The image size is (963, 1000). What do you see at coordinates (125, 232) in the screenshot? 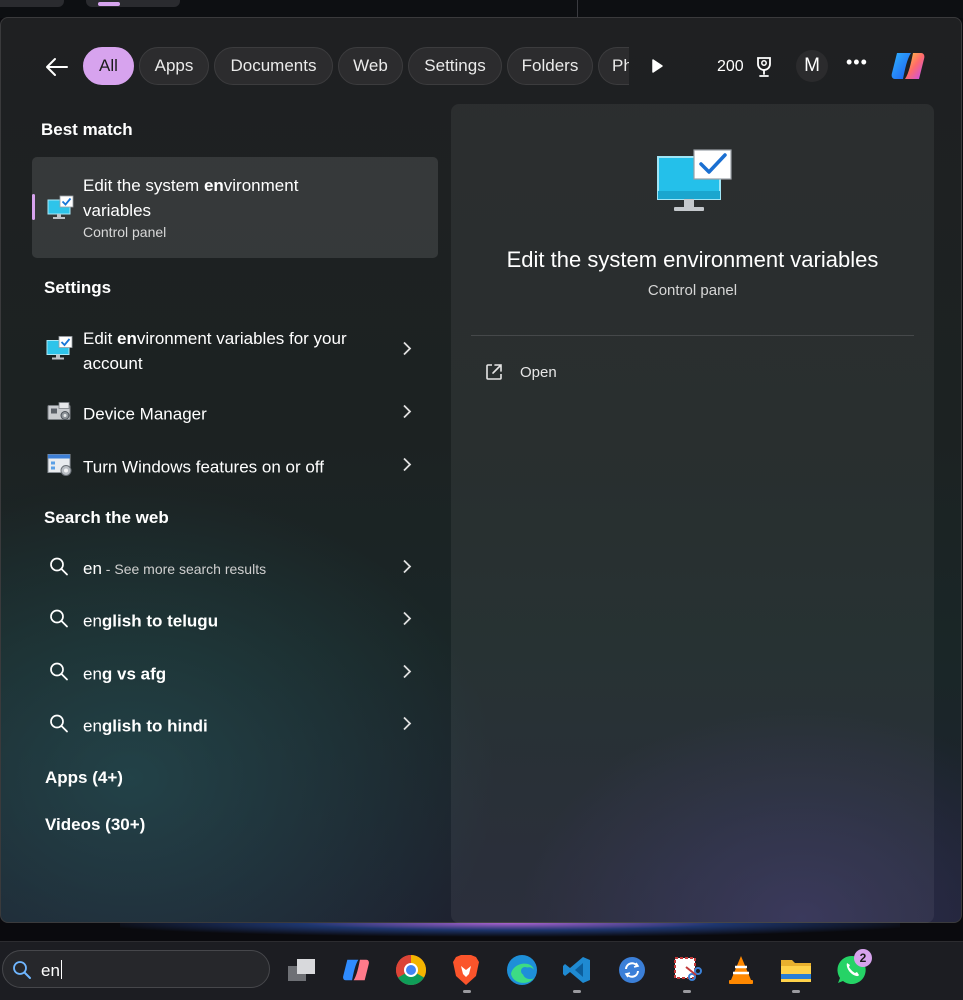
I see `best-match-subtitle: Control panel` at bounding box center [125, 232].